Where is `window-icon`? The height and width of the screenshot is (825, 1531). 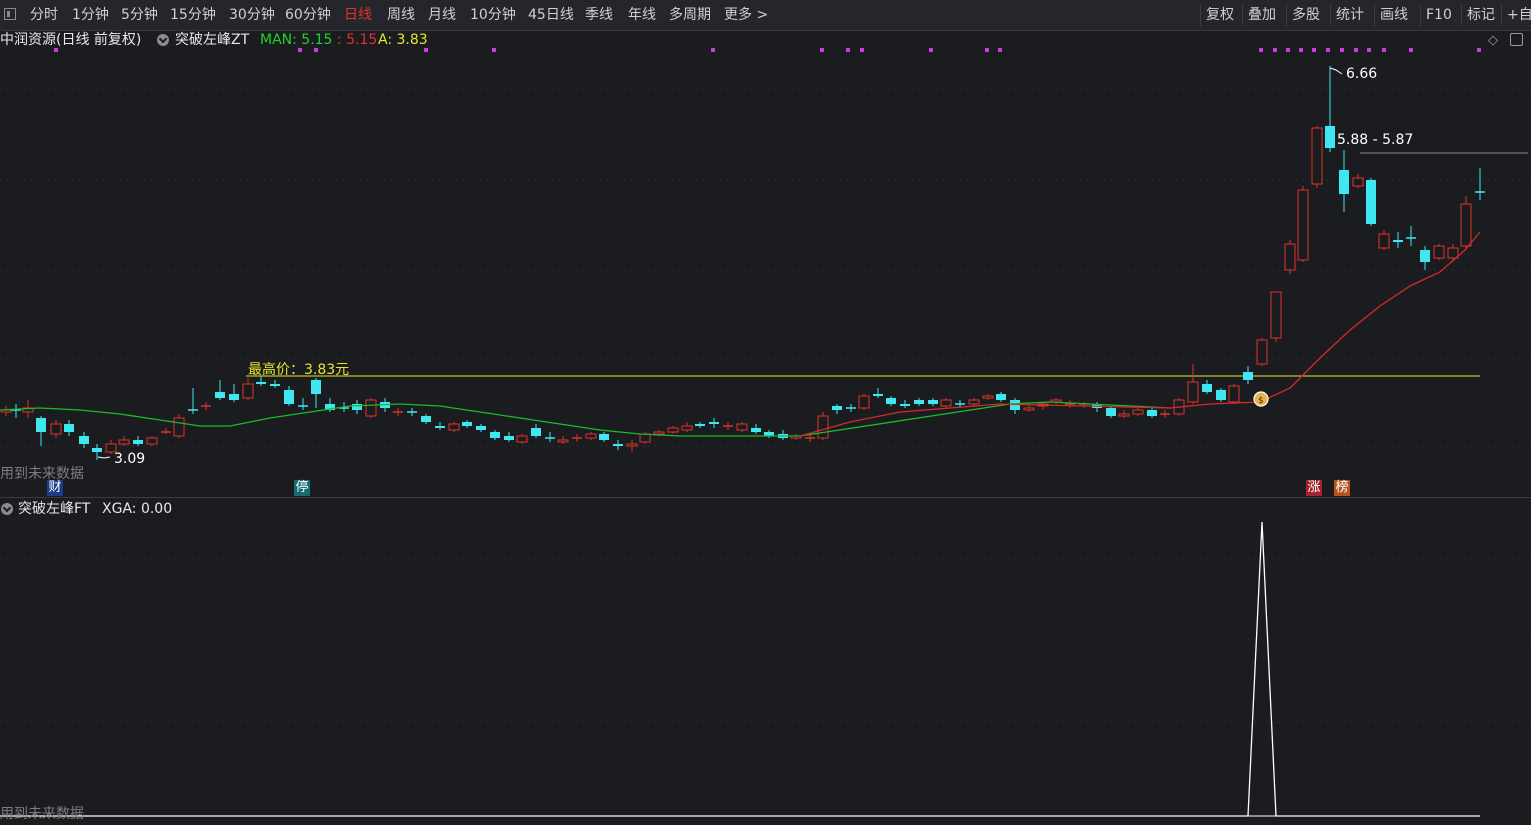 window-icon is located at coordinates (10, 14).